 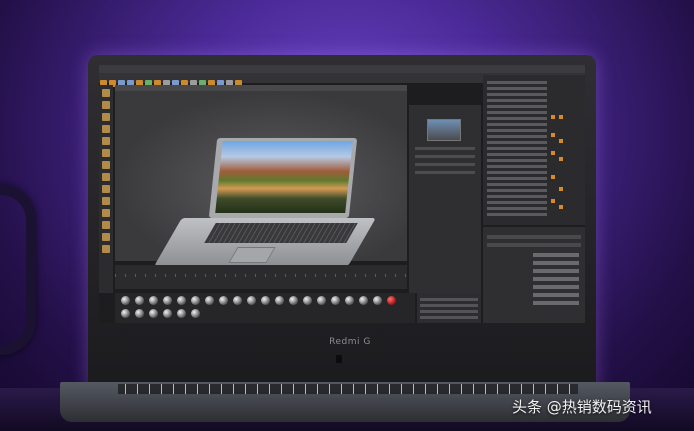 What do you see at coordinates (350, 342) in the screenshot?
I see `laptop-brand-label: Redmi G` at bounding box center [350, 342].